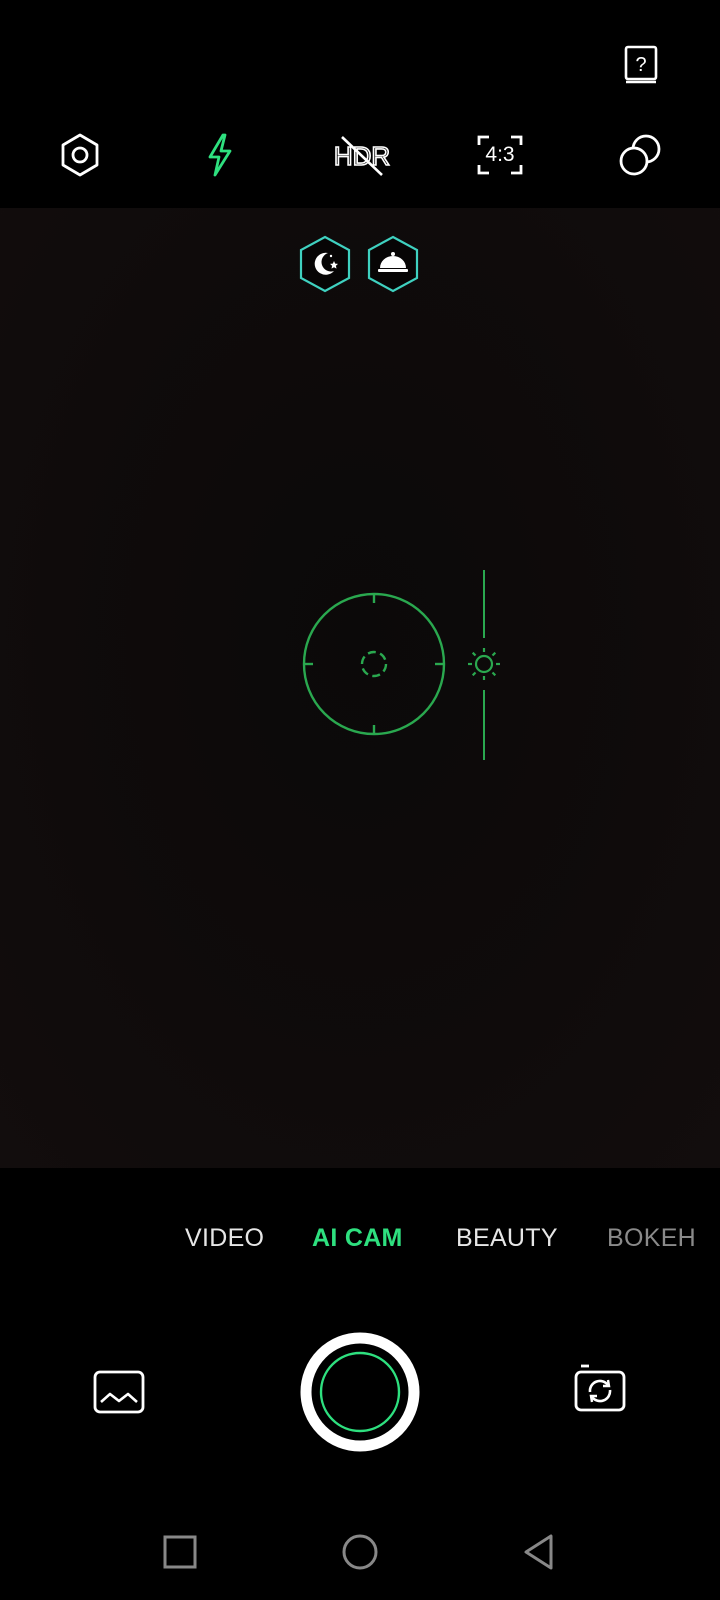 This screenshot has width=720, height=1600. I want to click on settings-button, so click(80, 155).